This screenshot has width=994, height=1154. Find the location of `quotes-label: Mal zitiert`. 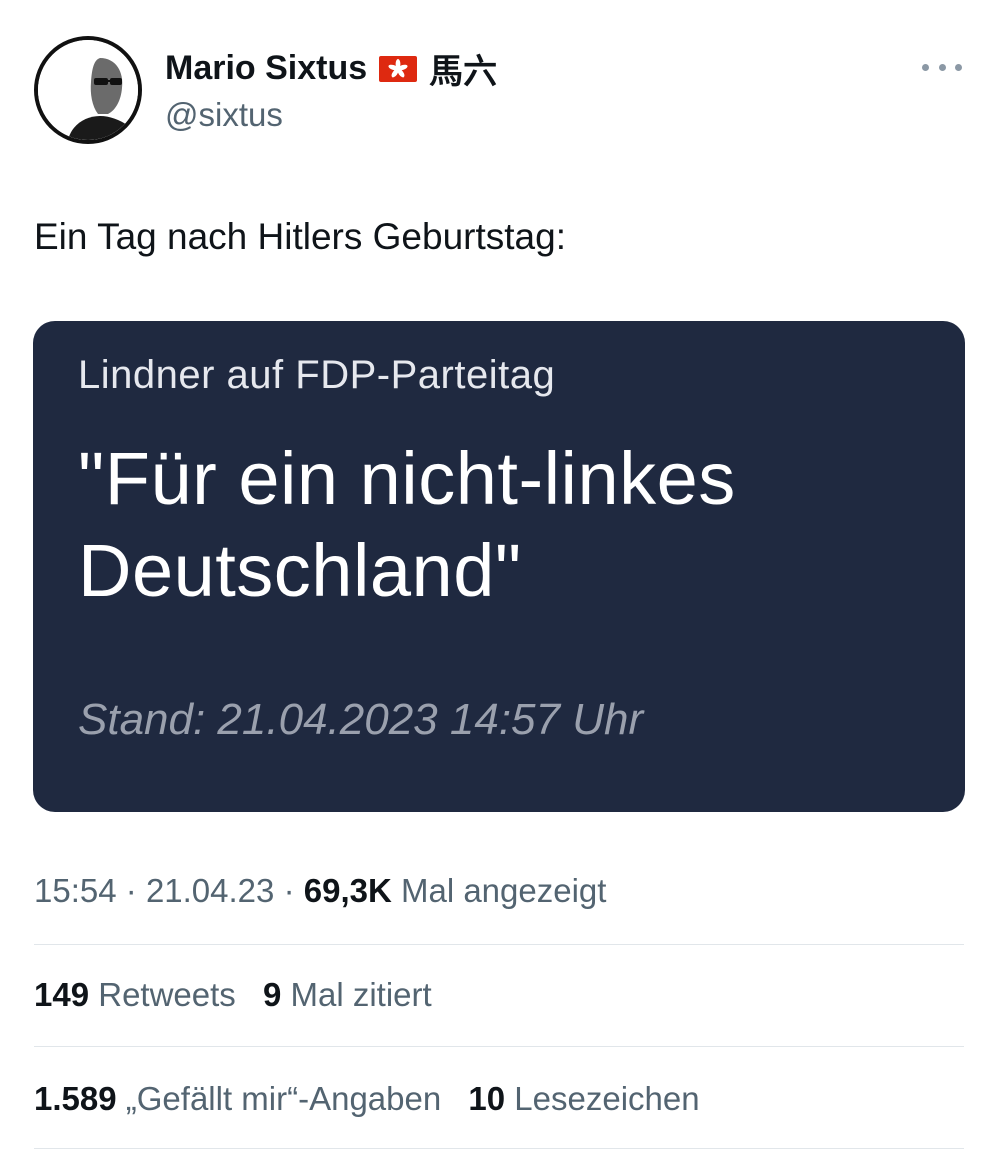

quotes-label: Mal zitiert is located at coordinates (361, 994).